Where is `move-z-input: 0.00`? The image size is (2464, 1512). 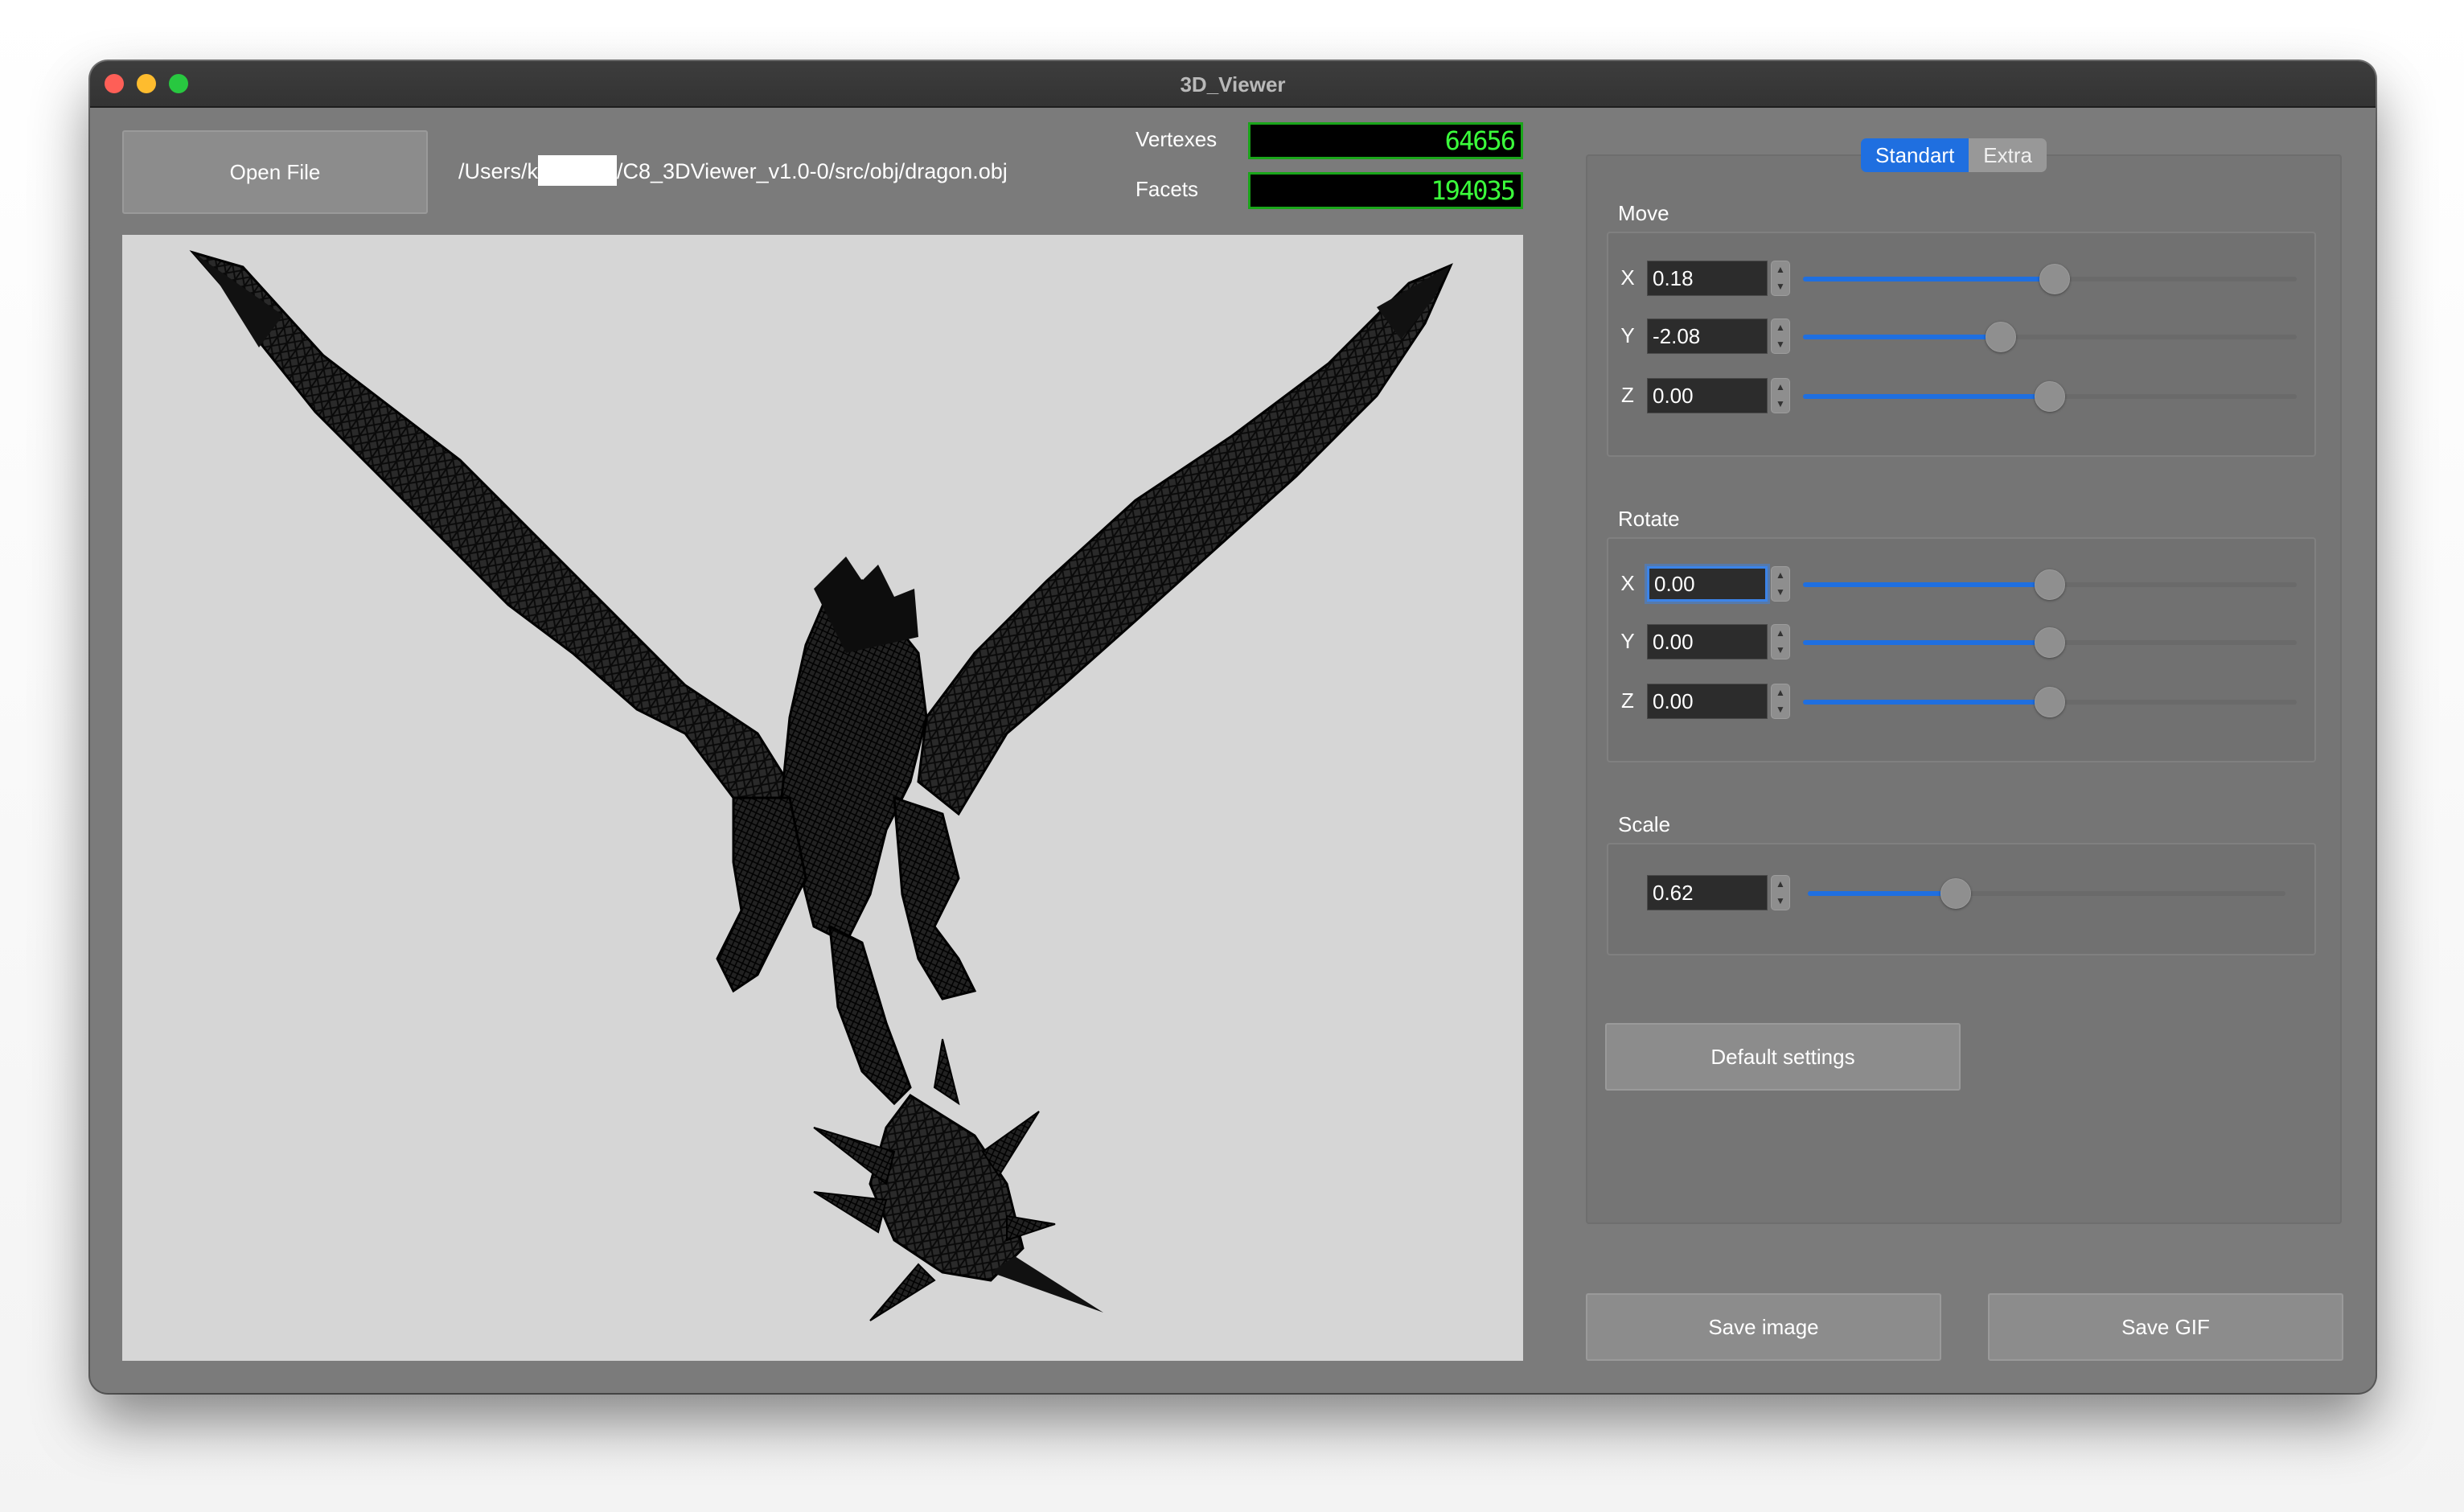 move-z-input: 0.00 is located at coordinates (1707, 396).